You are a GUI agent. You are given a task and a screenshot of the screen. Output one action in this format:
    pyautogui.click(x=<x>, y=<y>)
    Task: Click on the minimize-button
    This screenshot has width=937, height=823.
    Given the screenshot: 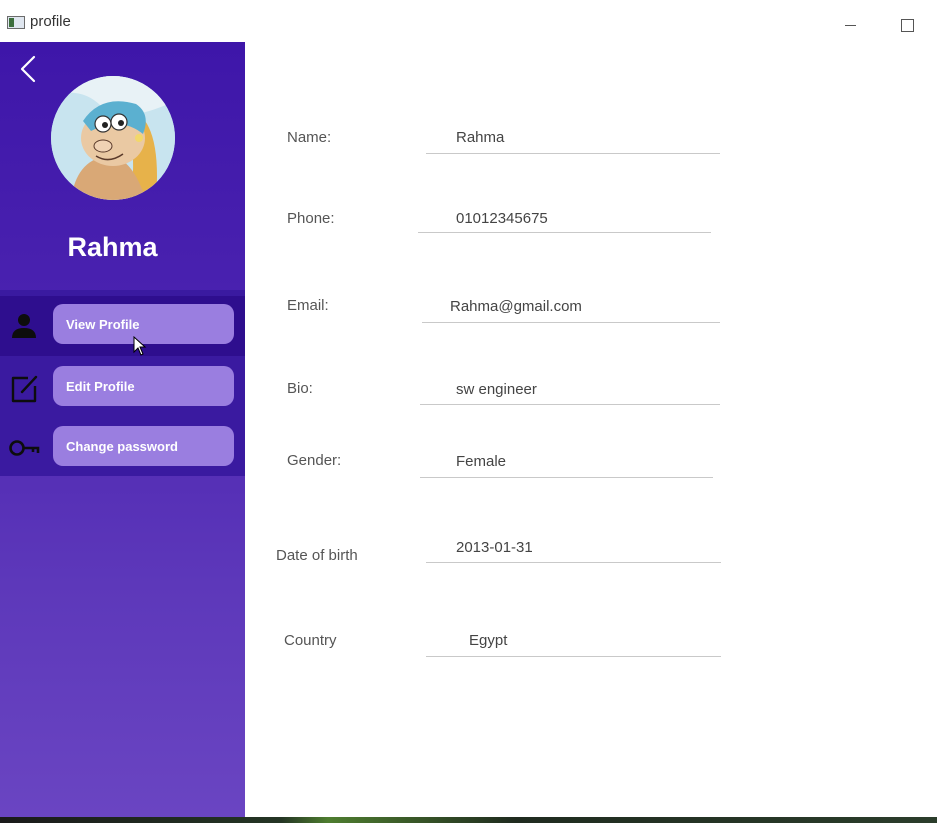 What is the action you would take?
    pyautogui.click(x=850, y=25)
    